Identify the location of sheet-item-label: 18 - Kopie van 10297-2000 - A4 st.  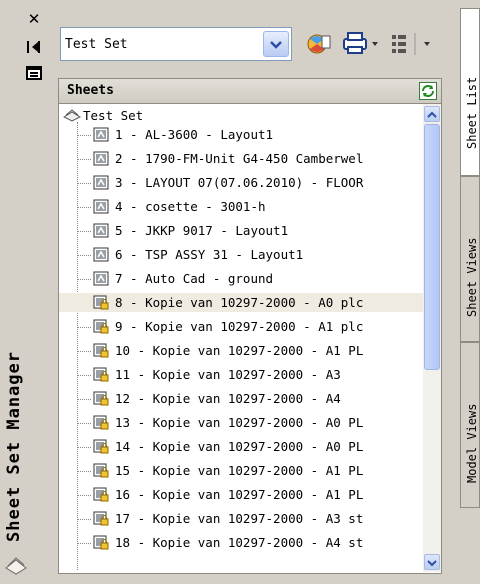
(239, 542).